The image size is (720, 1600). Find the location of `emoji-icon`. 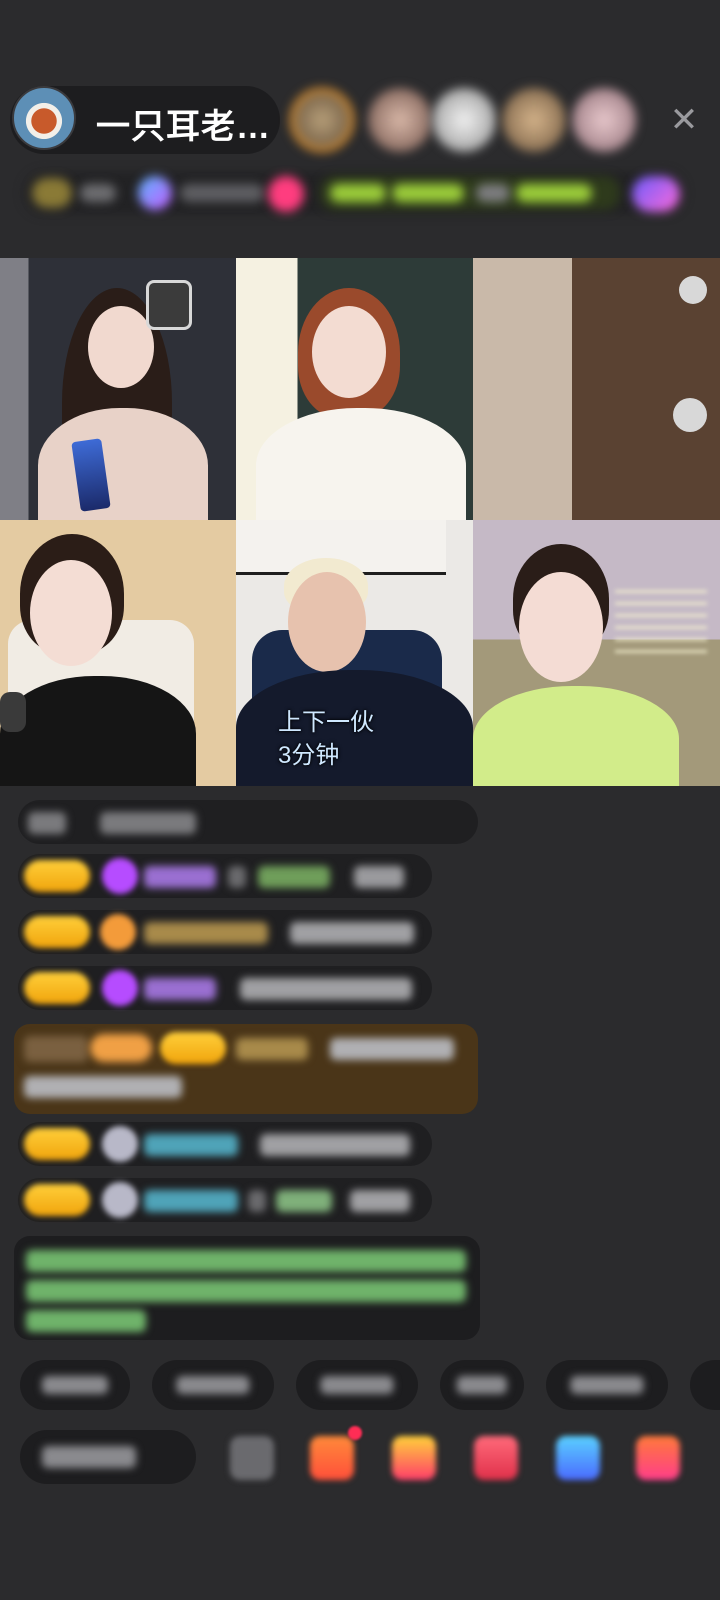

emoji-icon is located at coordinates (252, 1458).